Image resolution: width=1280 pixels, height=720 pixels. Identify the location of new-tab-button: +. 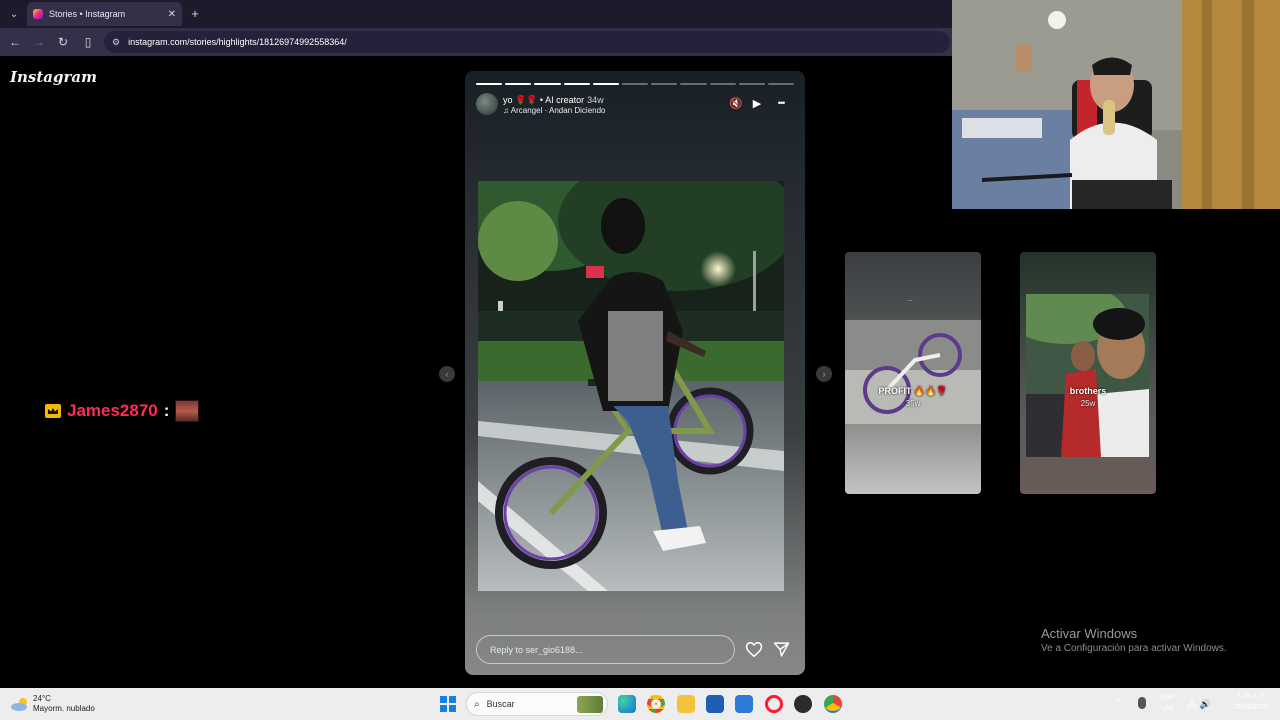
(195, 13).